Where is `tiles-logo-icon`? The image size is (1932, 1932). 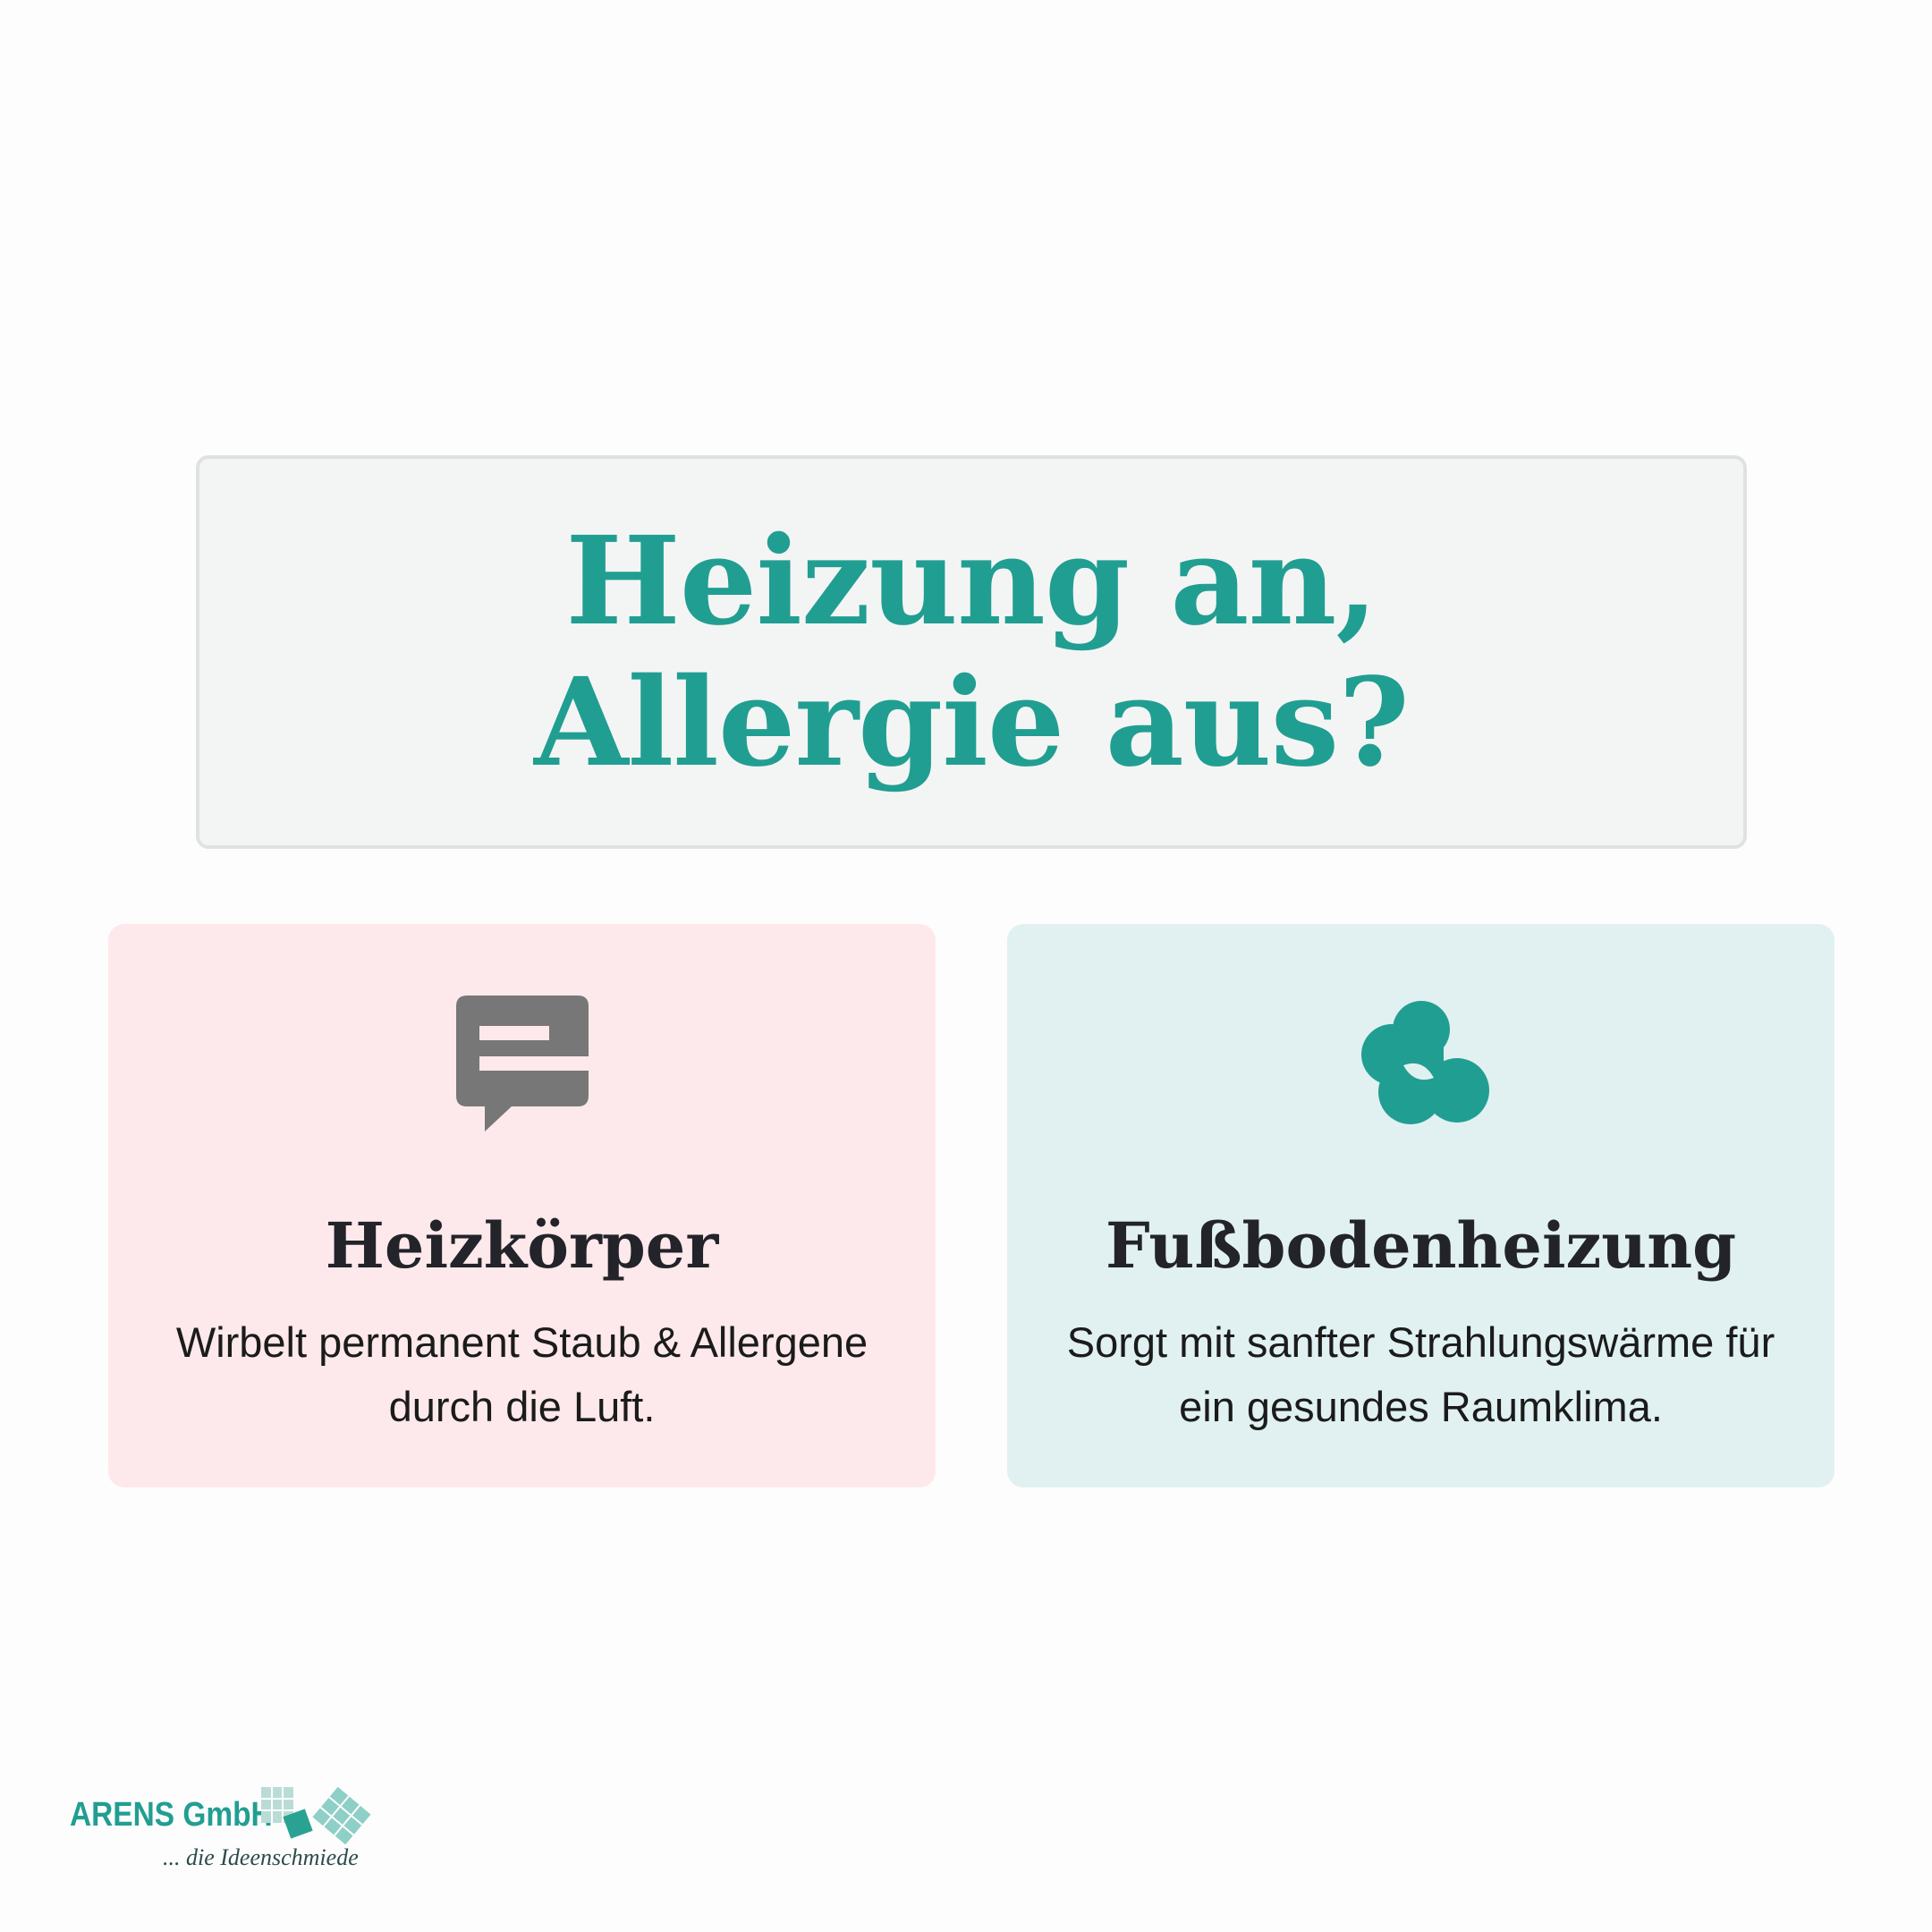
tiles-logo-icon is located at coordinates (316, 1815).